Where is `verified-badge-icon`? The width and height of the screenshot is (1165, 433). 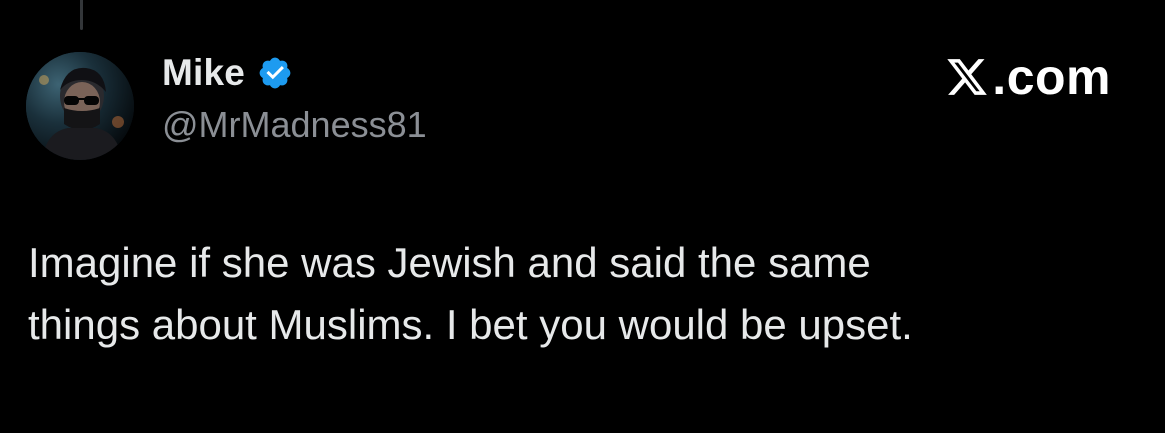
verified-badge-icon is located at coordinates (275, 73).